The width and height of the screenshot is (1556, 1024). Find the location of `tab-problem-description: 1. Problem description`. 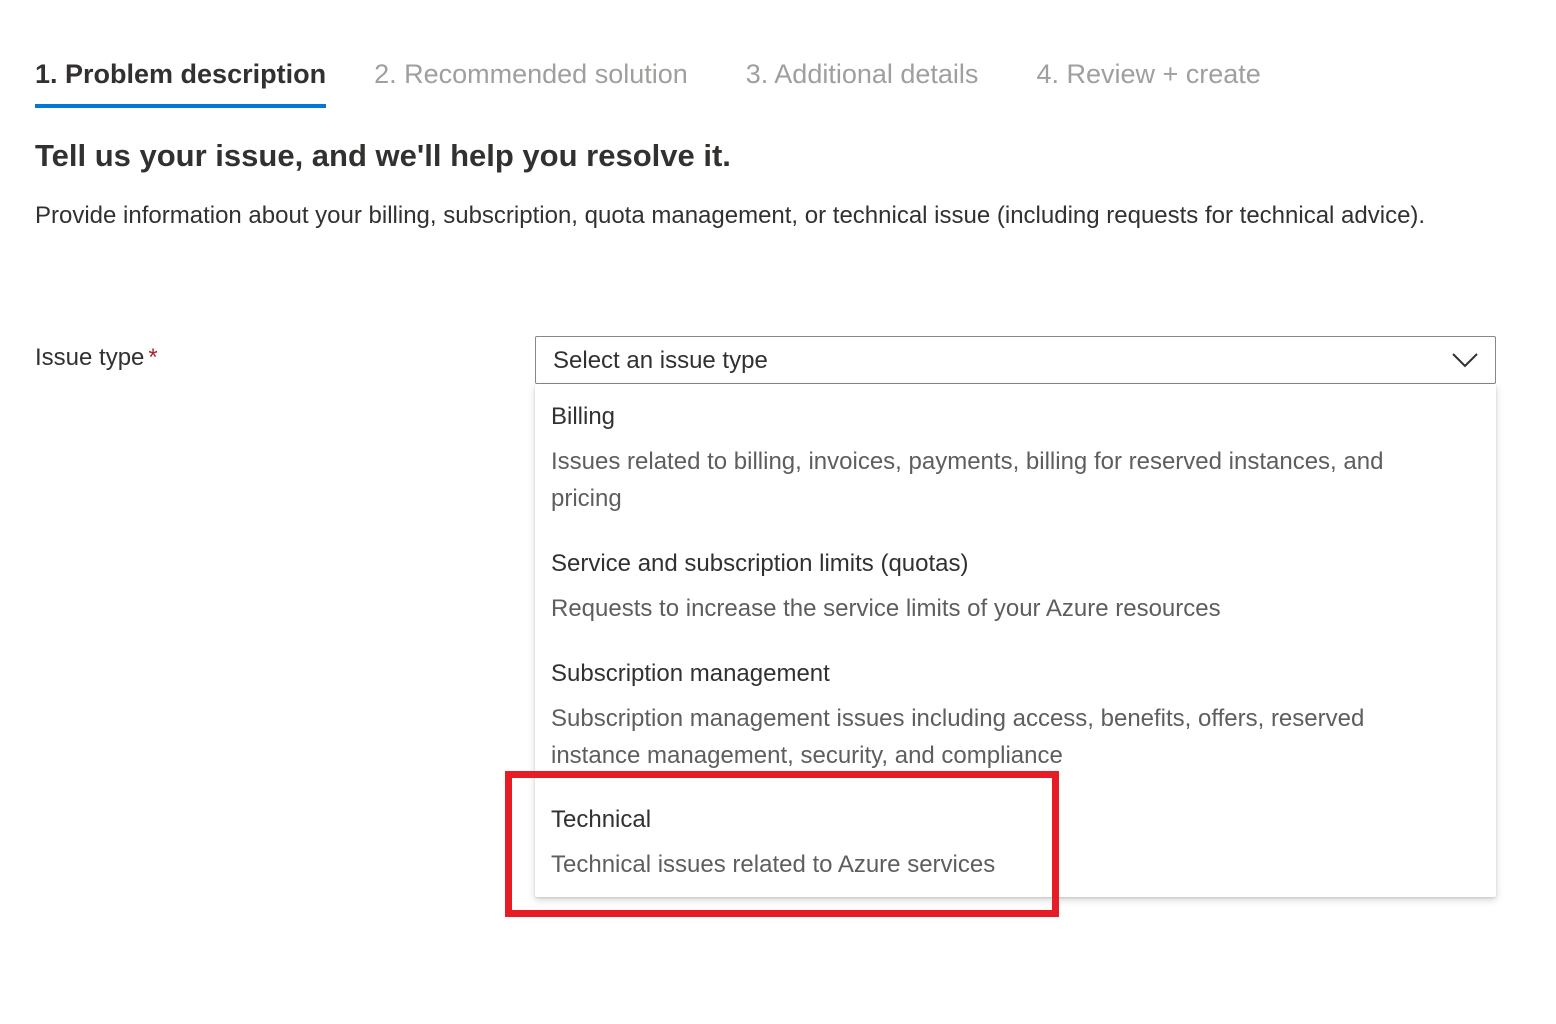

tab-problem-description: 1. Problem description is located at coordinates (181, 80).